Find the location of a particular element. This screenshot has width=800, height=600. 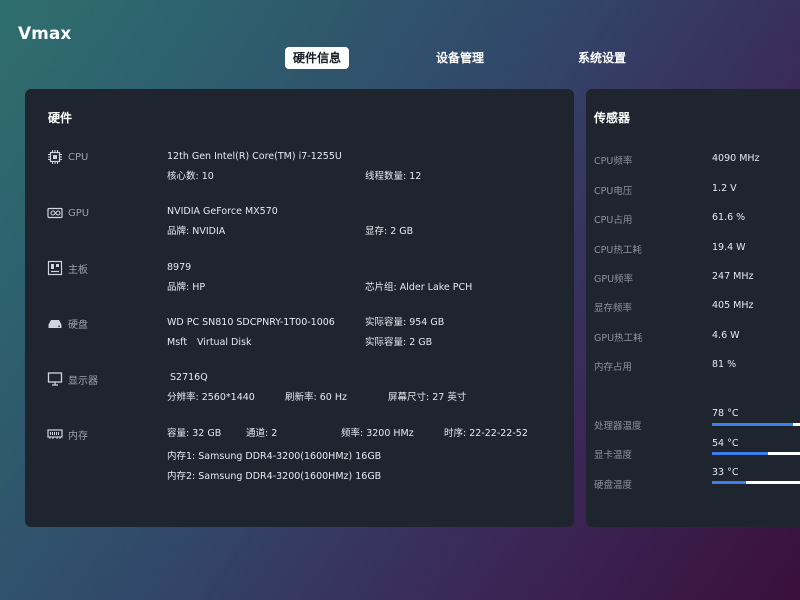

disk1-capacity: 实际容量: 954 GB is located at coordinates (405, 322).